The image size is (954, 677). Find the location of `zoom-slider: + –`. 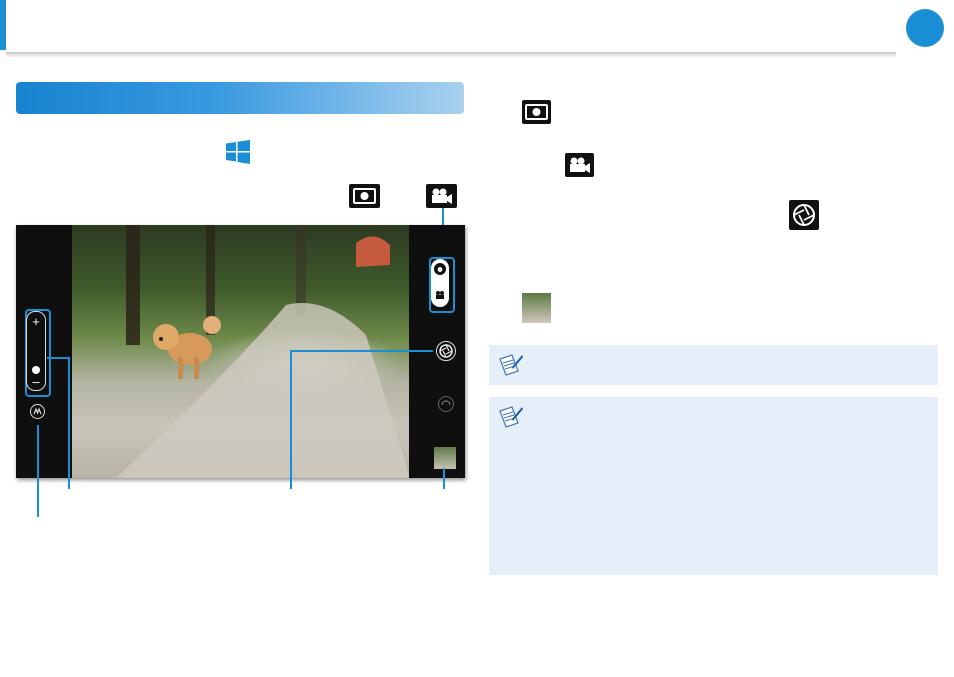

zoom-slider: + – is located at coordinates (36, 351).